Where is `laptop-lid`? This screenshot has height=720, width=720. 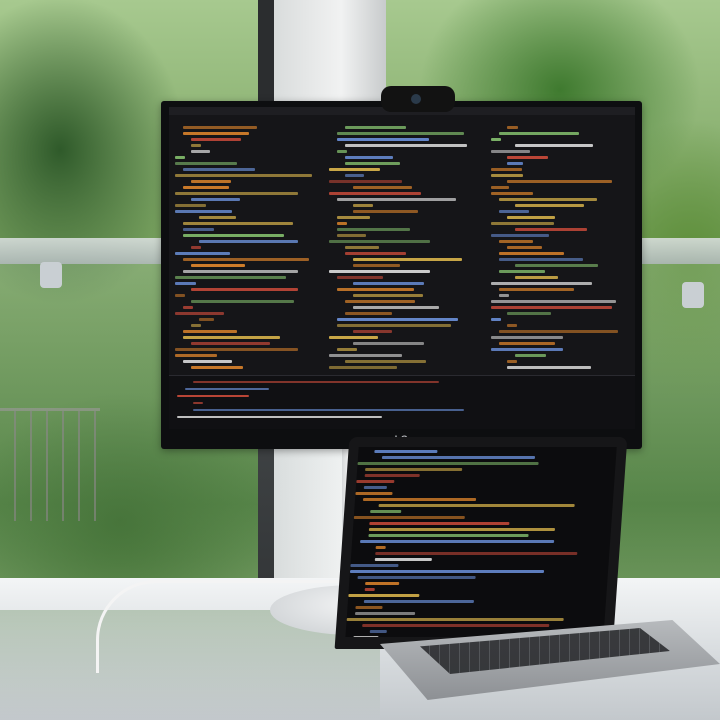 laptop-lid is located at coordinates (481, 543).